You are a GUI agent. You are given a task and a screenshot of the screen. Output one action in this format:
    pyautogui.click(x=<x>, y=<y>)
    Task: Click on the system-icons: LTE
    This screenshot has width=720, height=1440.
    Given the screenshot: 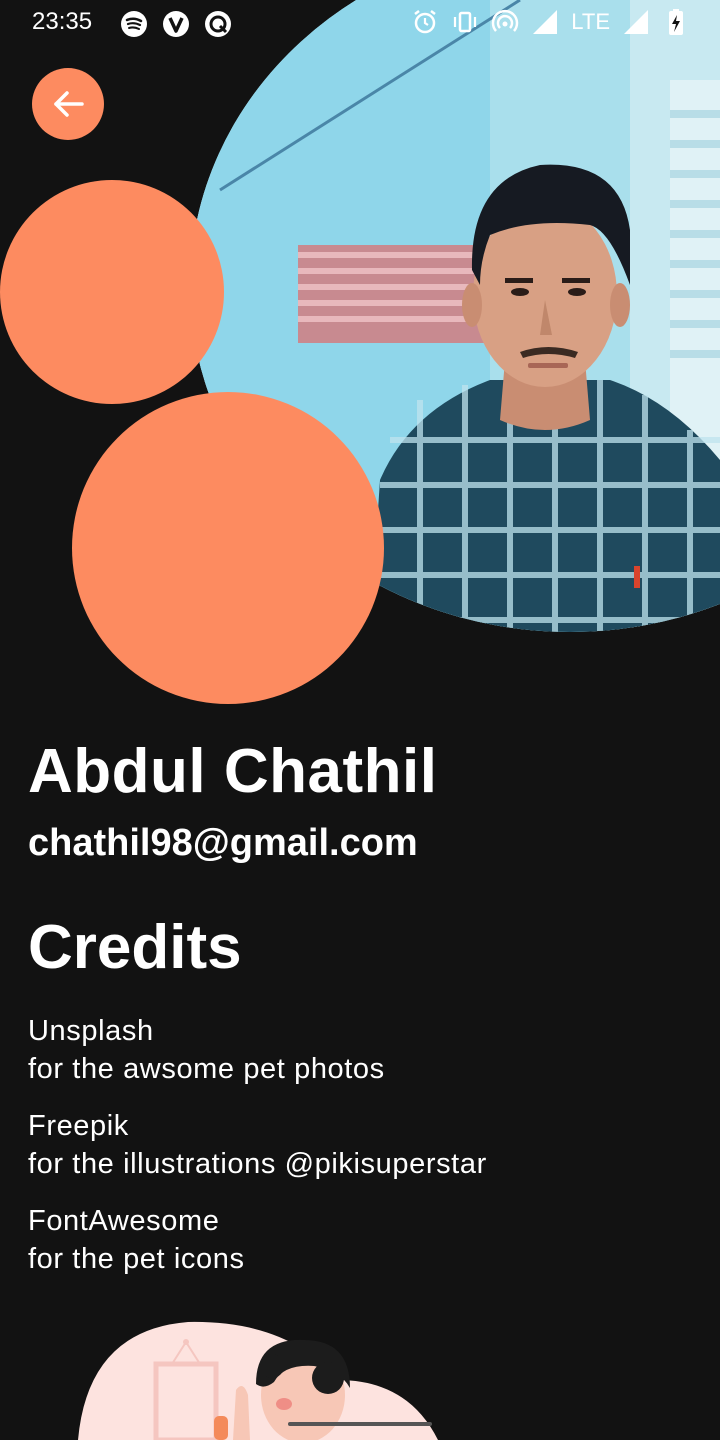 What is the action you would take?
    pyautogui.click(x=550, y=22)
    